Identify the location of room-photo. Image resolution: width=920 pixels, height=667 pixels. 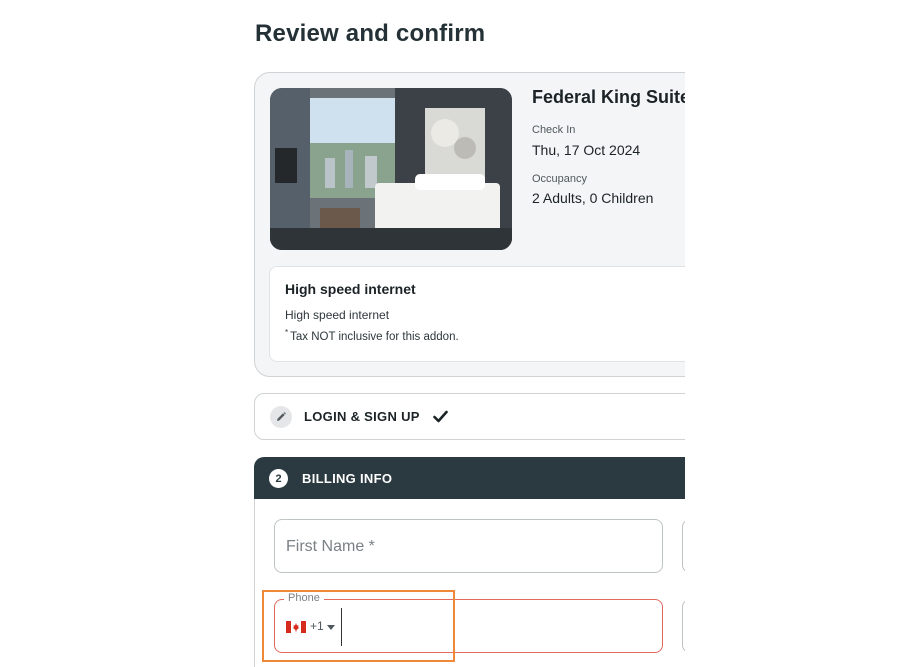
(391, 169).